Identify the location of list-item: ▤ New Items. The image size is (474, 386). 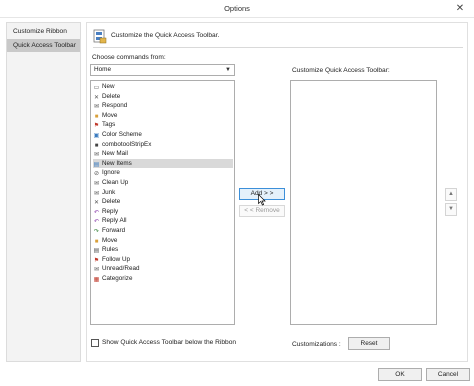
(163, 163).